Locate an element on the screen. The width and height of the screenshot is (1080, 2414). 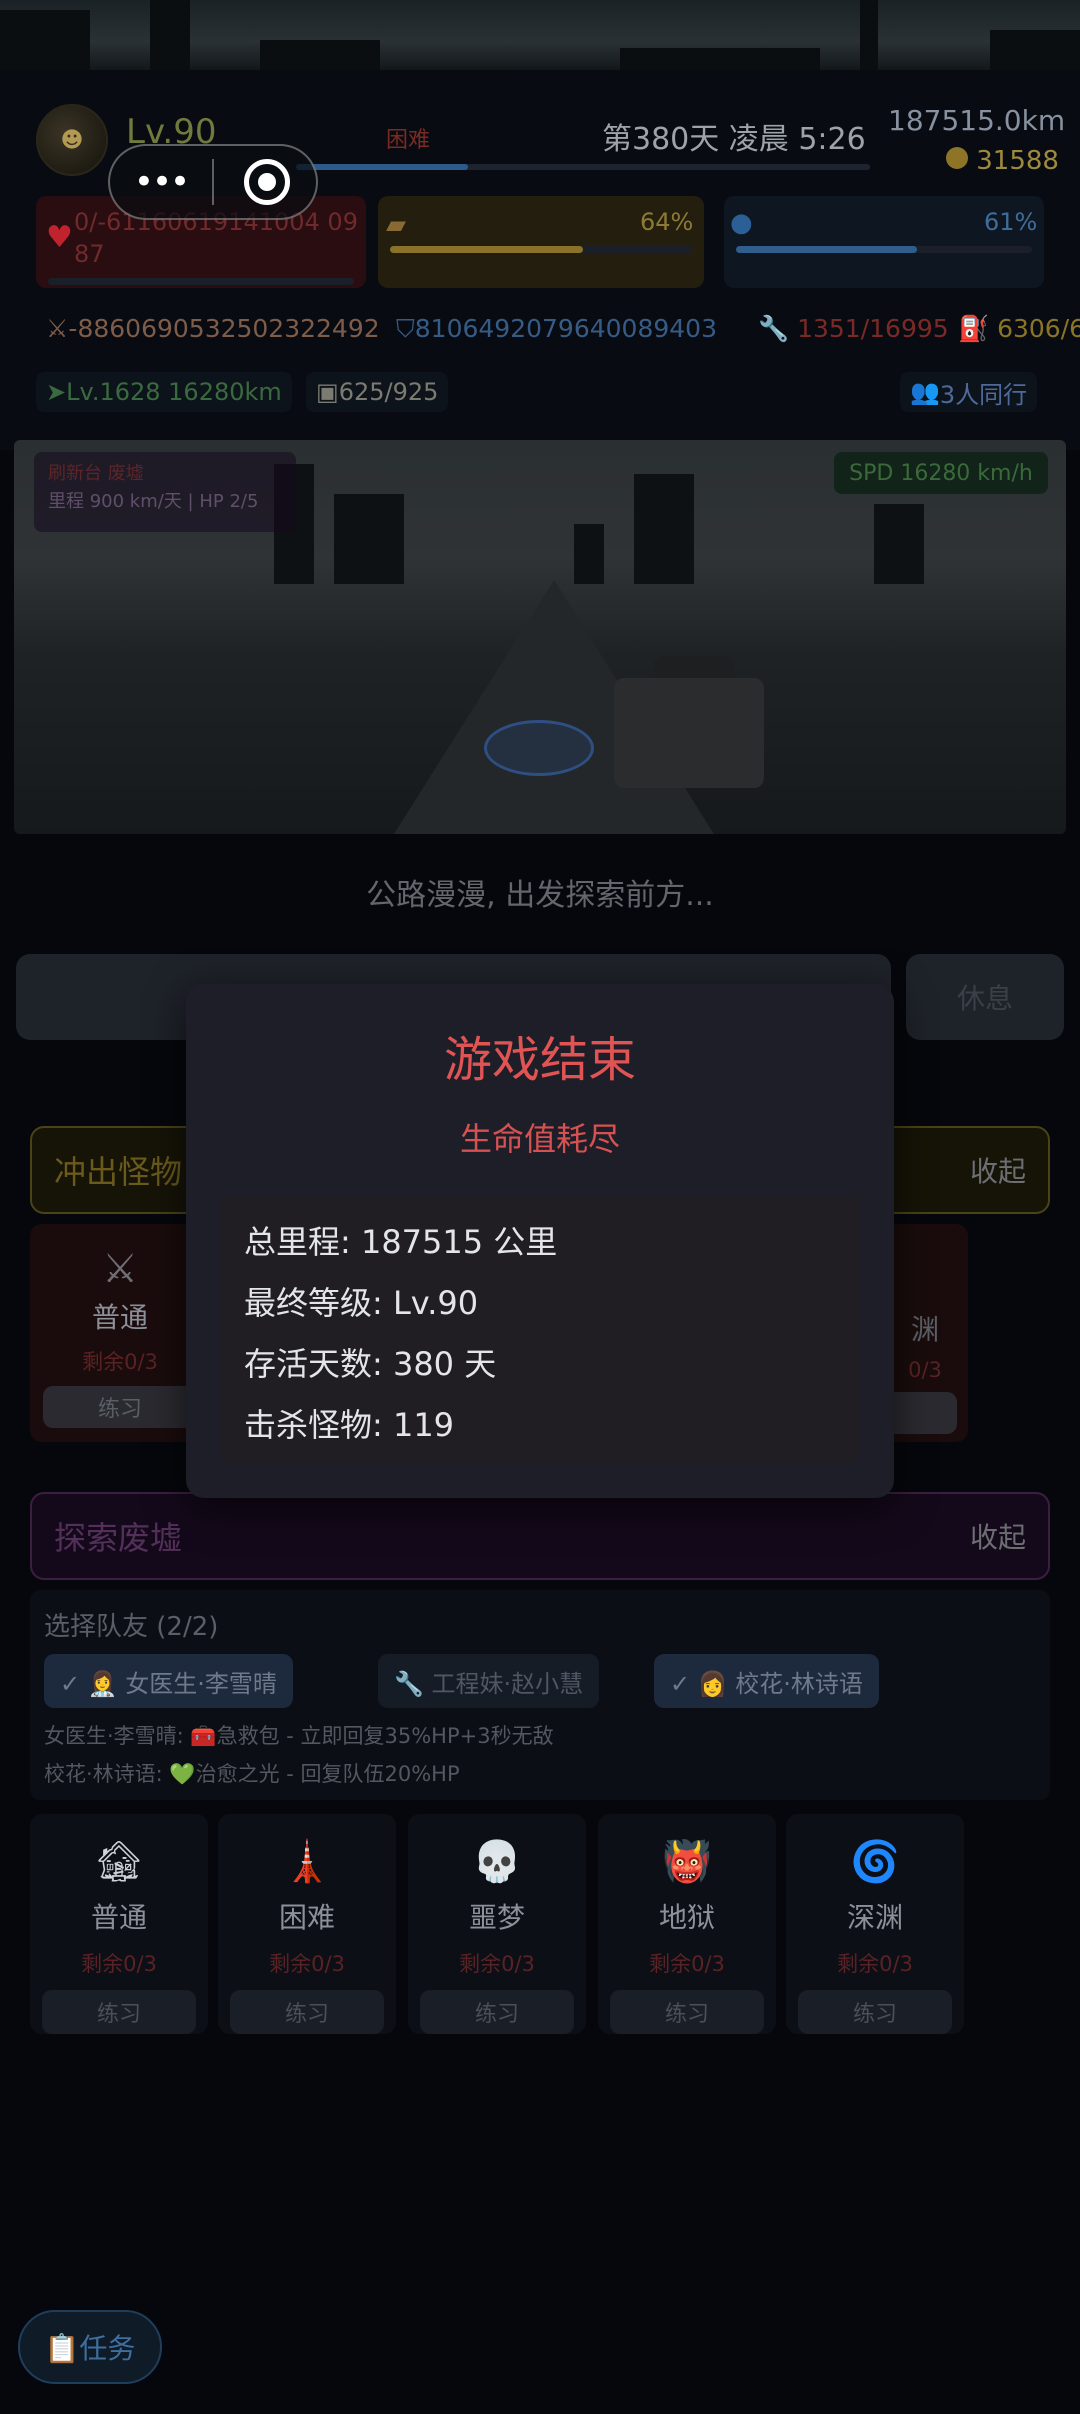
day-time: 第380天 凌晨 5:26 is located at coordinates (734, 139).